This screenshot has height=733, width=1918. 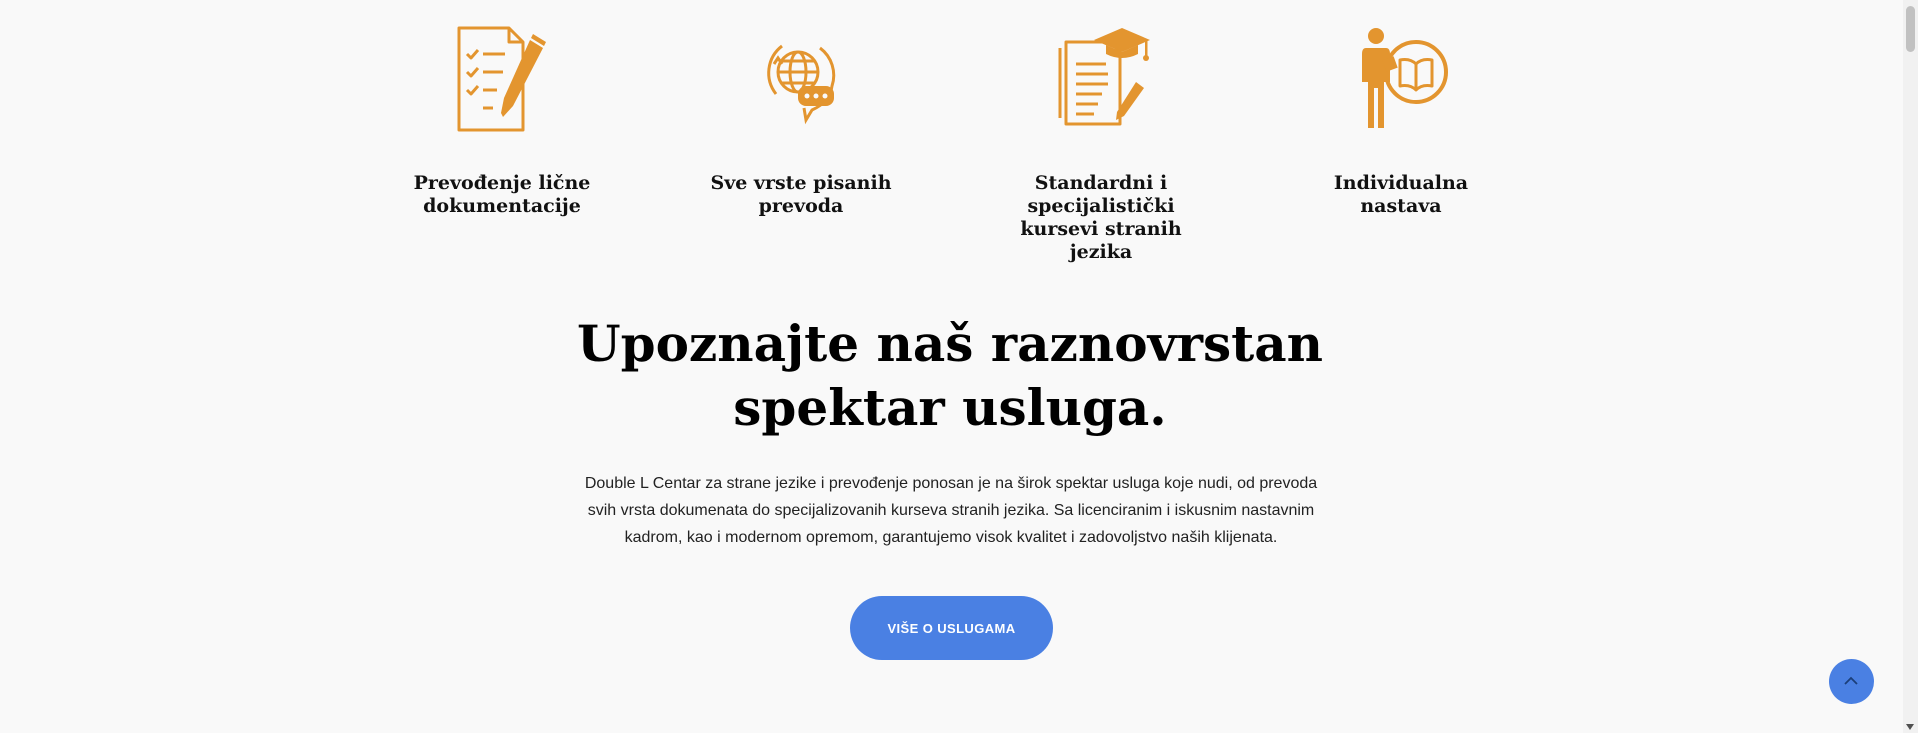 I want to click on feature-title: Sve vrste pisanih prevoda, so click(x=801, y=194).